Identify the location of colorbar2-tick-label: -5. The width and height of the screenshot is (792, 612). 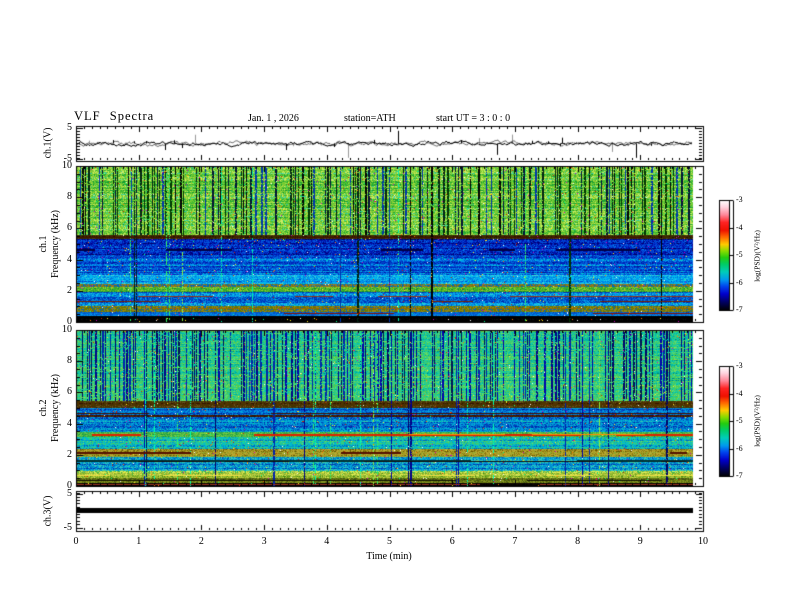
(739, 420).